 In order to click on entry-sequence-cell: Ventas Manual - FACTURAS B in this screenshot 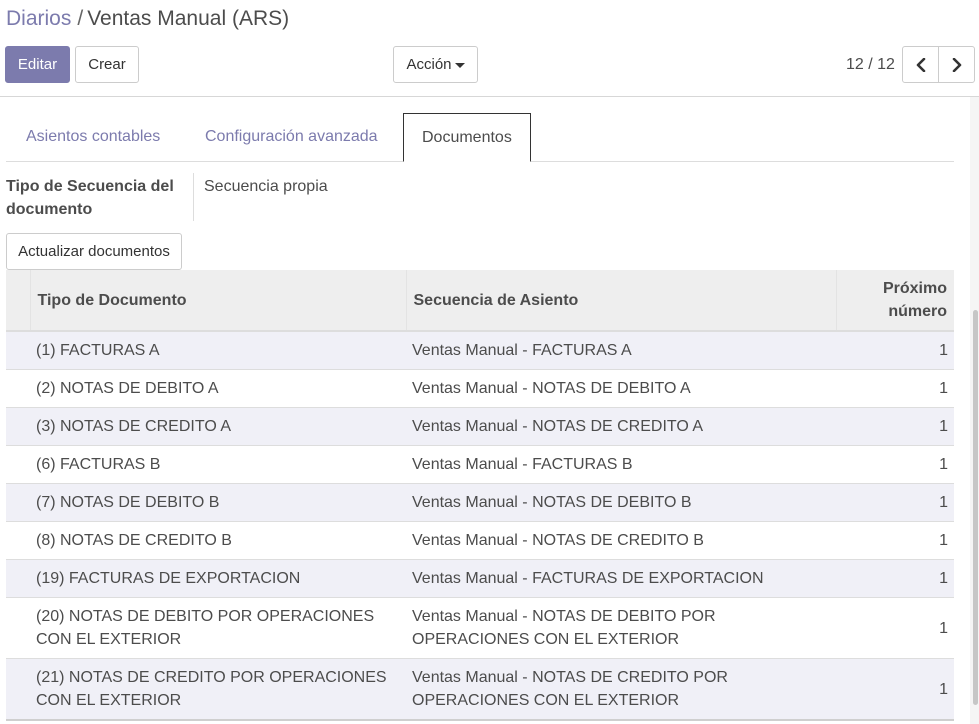, I will do `click(621, 464)`.